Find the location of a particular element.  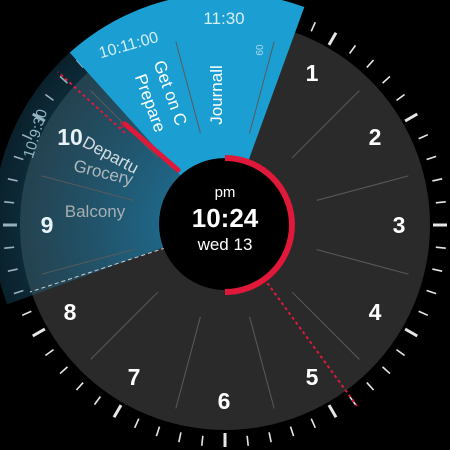

event-title: Balcony is located at coordinates (95, 211).